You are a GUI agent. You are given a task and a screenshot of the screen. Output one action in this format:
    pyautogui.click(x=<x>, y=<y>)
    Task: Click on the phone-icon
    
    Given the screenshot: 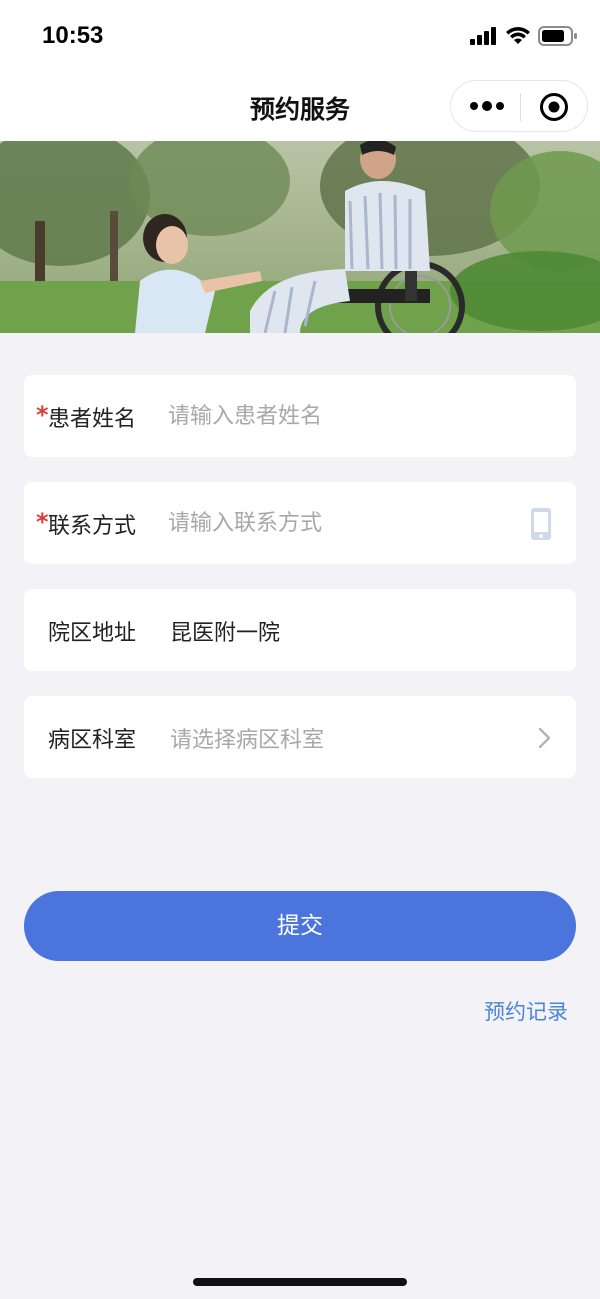 What is the action you would take?
    pyautogui.click(x=541, y=524)
    